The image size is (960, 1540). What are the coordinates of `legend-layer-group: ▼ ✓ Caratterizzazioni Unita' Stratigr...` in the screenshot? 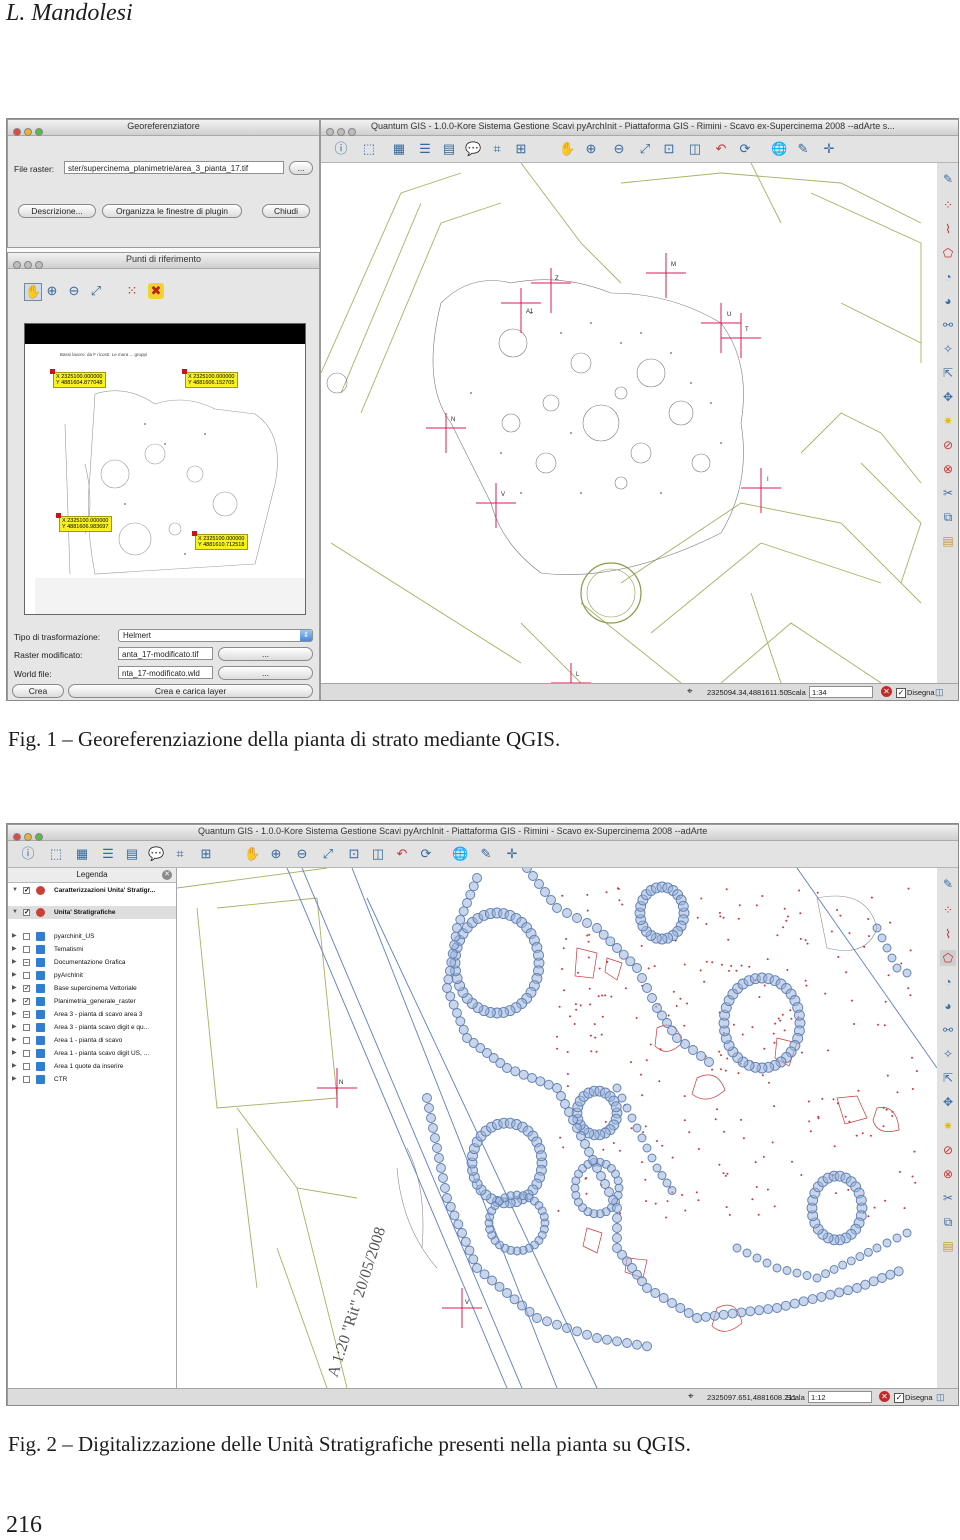 It's located at (92, 890).